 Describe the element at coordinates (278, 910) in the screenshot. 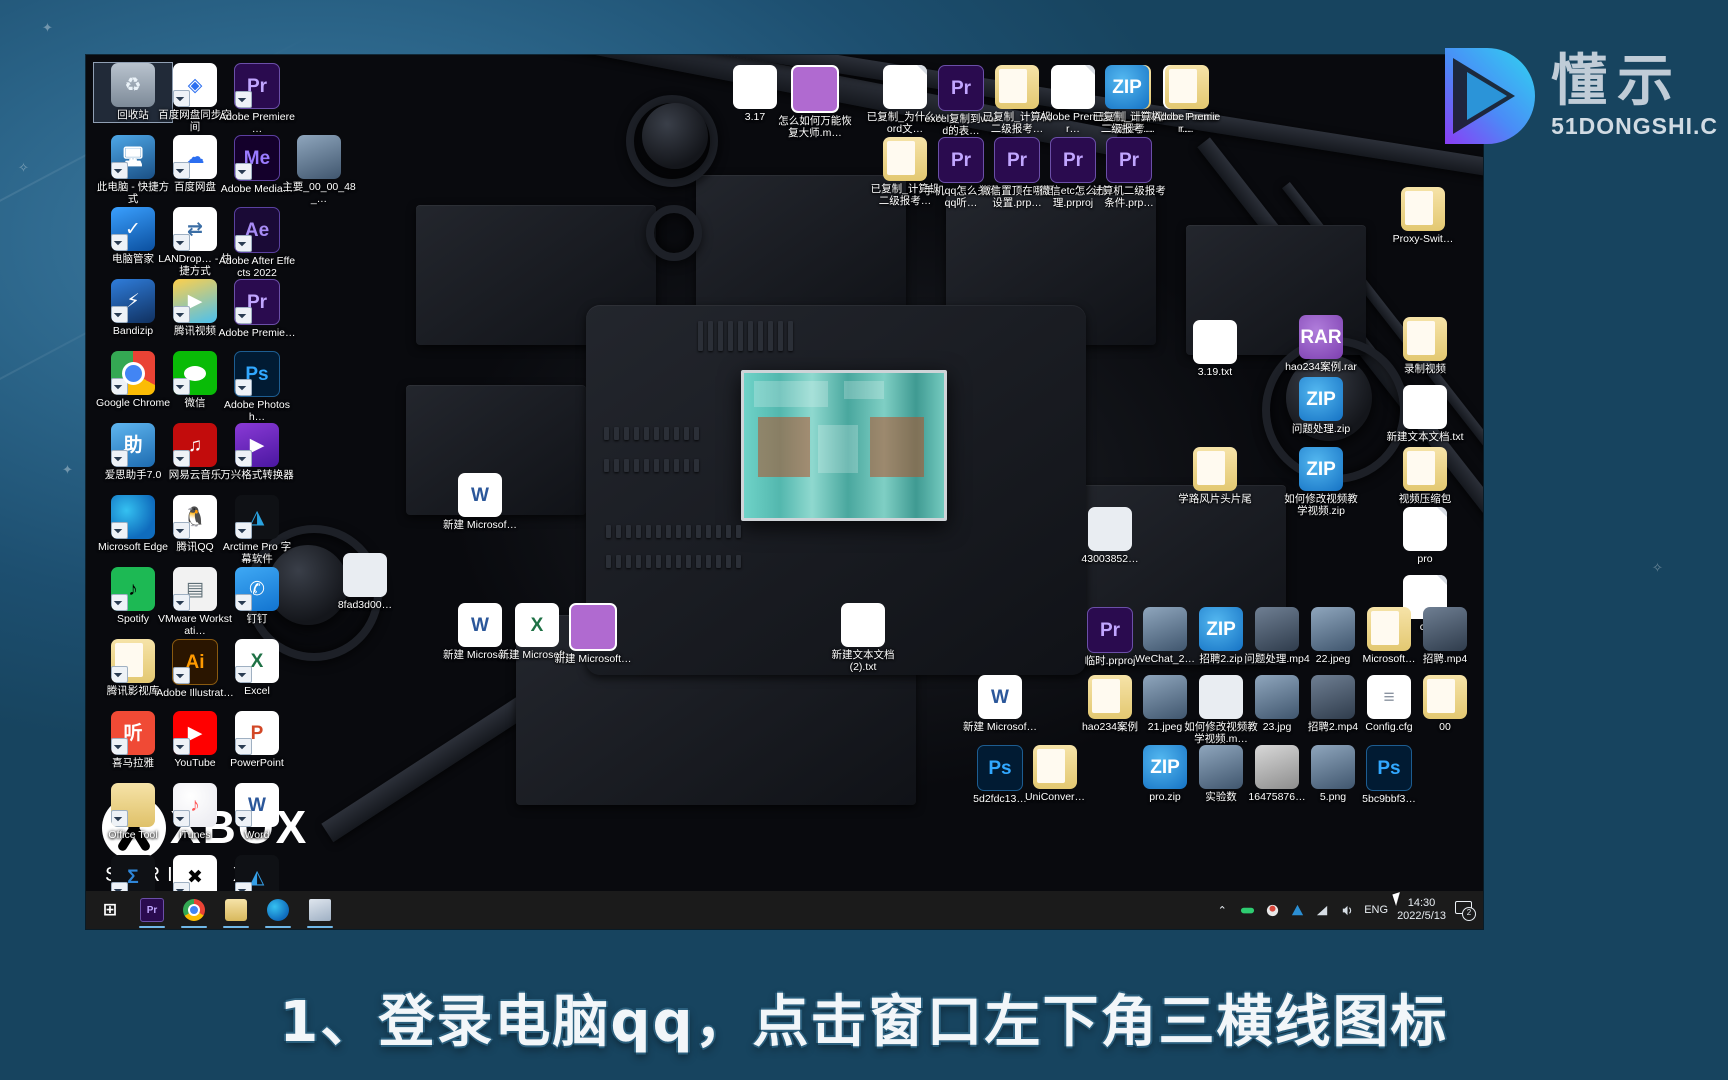

I see `taskbar-edge` at that location.